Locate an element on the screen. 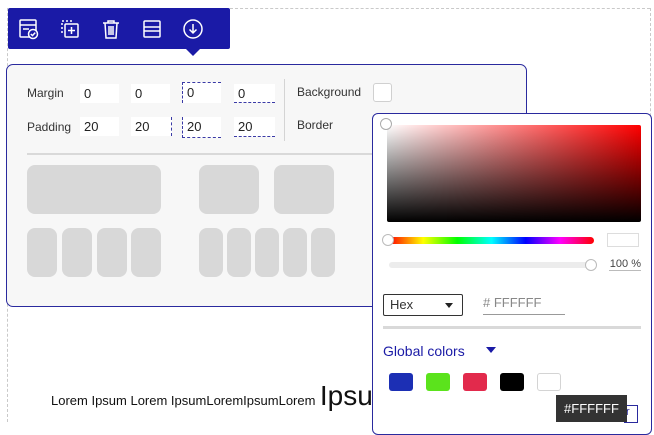 This screenshot has height=435, width=654. color-mode-value: Hex is located at coordinates (402, 304).